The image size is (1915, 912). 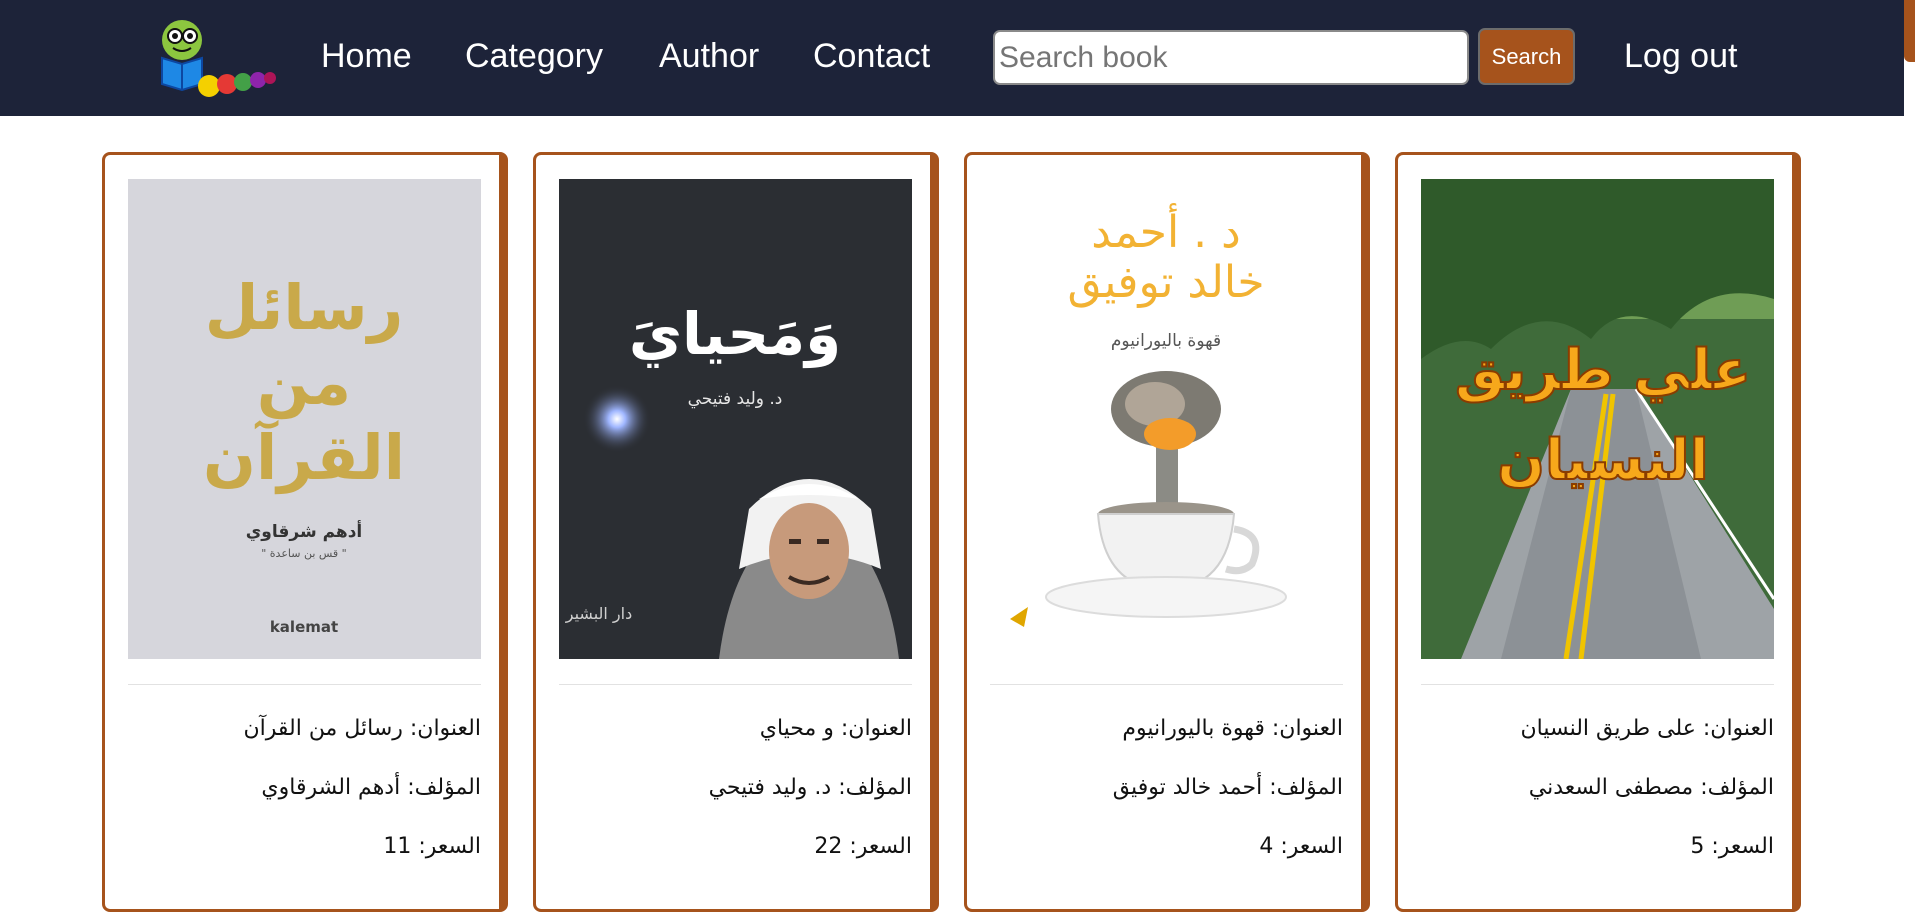 What do you see at coordinates (1165, 282) in the screenshot?
I see `cover-title-line: خالد توفيق` at bounding box center [1165, 282].